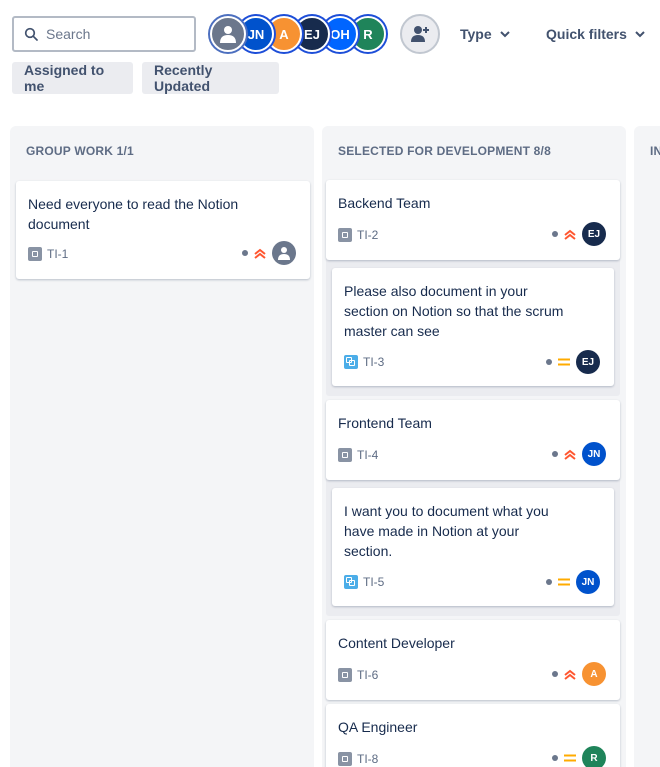 This screenshot has width=660, height=767. What do you see at coordinates (364, 582) in the screenshot?
I see `issue-key: TI-5` at bounding box center [364, 582].